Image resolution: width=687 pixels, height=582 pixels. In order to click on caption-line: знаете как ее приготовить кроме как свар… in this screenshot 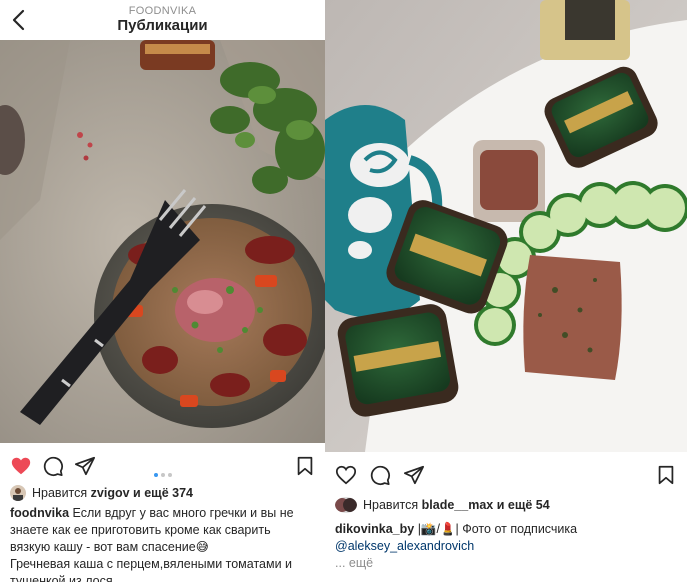, I will do `click(140, 530)`.